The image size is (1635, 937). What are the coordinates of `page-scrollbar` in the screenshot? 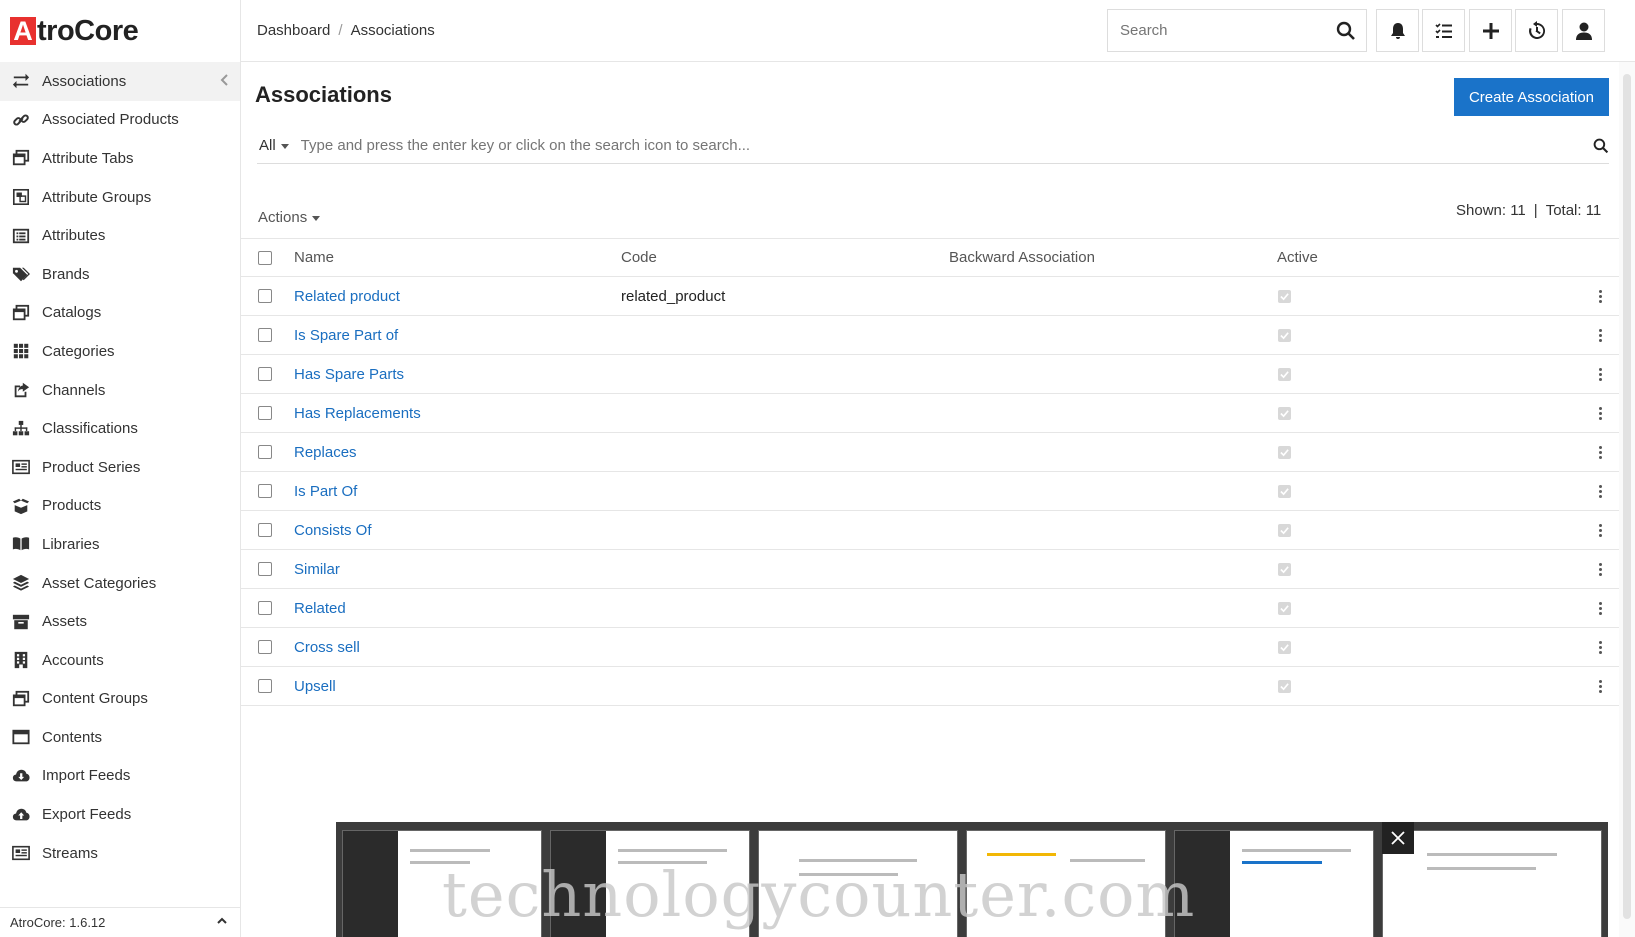 It's located at (1627, 499).